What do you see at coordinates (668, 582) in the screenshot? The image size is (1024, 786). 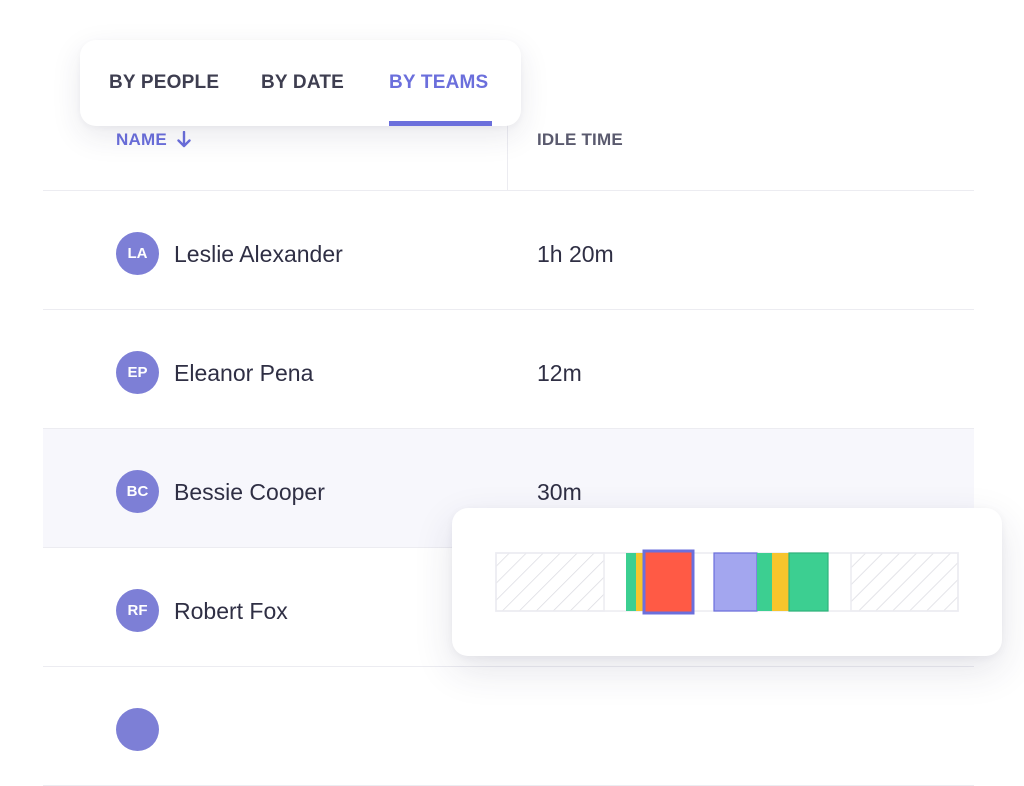 I see `timeline-segment-selected` at bounding box center [668, 582].